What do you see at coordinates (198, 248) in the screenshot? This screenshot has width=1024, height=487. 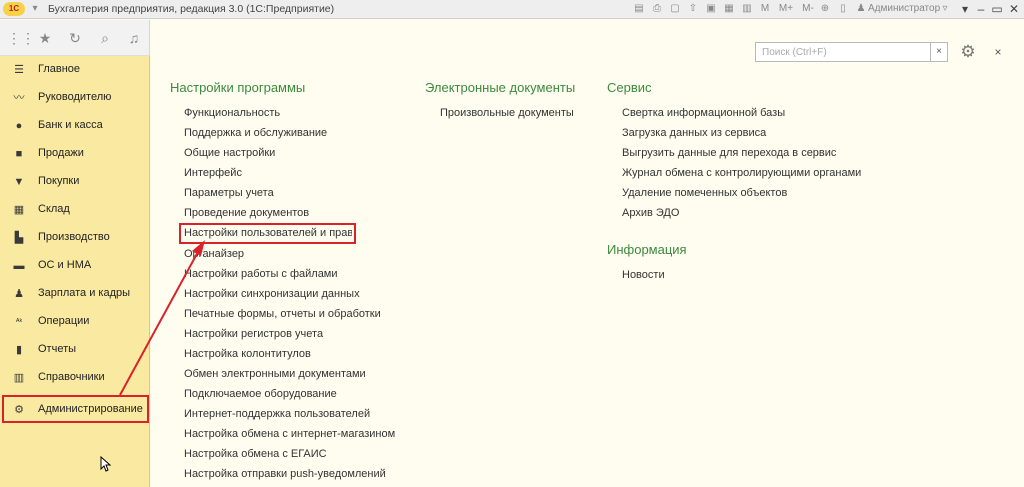 I see `arrow-head` at bounding box center [198, 248].